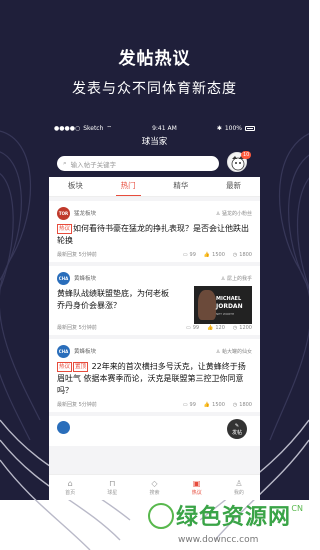 Image resolution: width=320 pixels, height=550 pixels. I want to click on search-placeholder: 输入帖子关键字, so click(93, 164).